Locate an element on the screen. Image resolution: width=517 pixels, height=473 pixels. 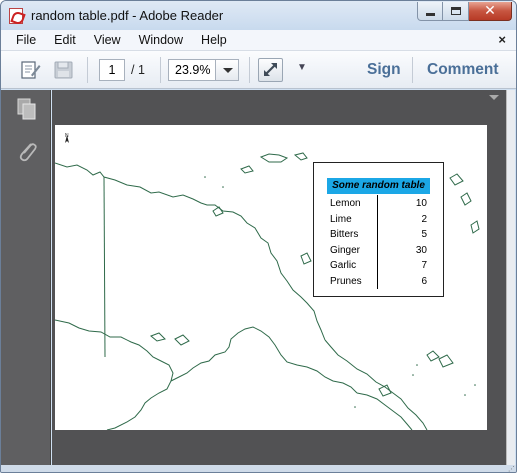
close-icon: ✕ is located at coordinates (490, 11).